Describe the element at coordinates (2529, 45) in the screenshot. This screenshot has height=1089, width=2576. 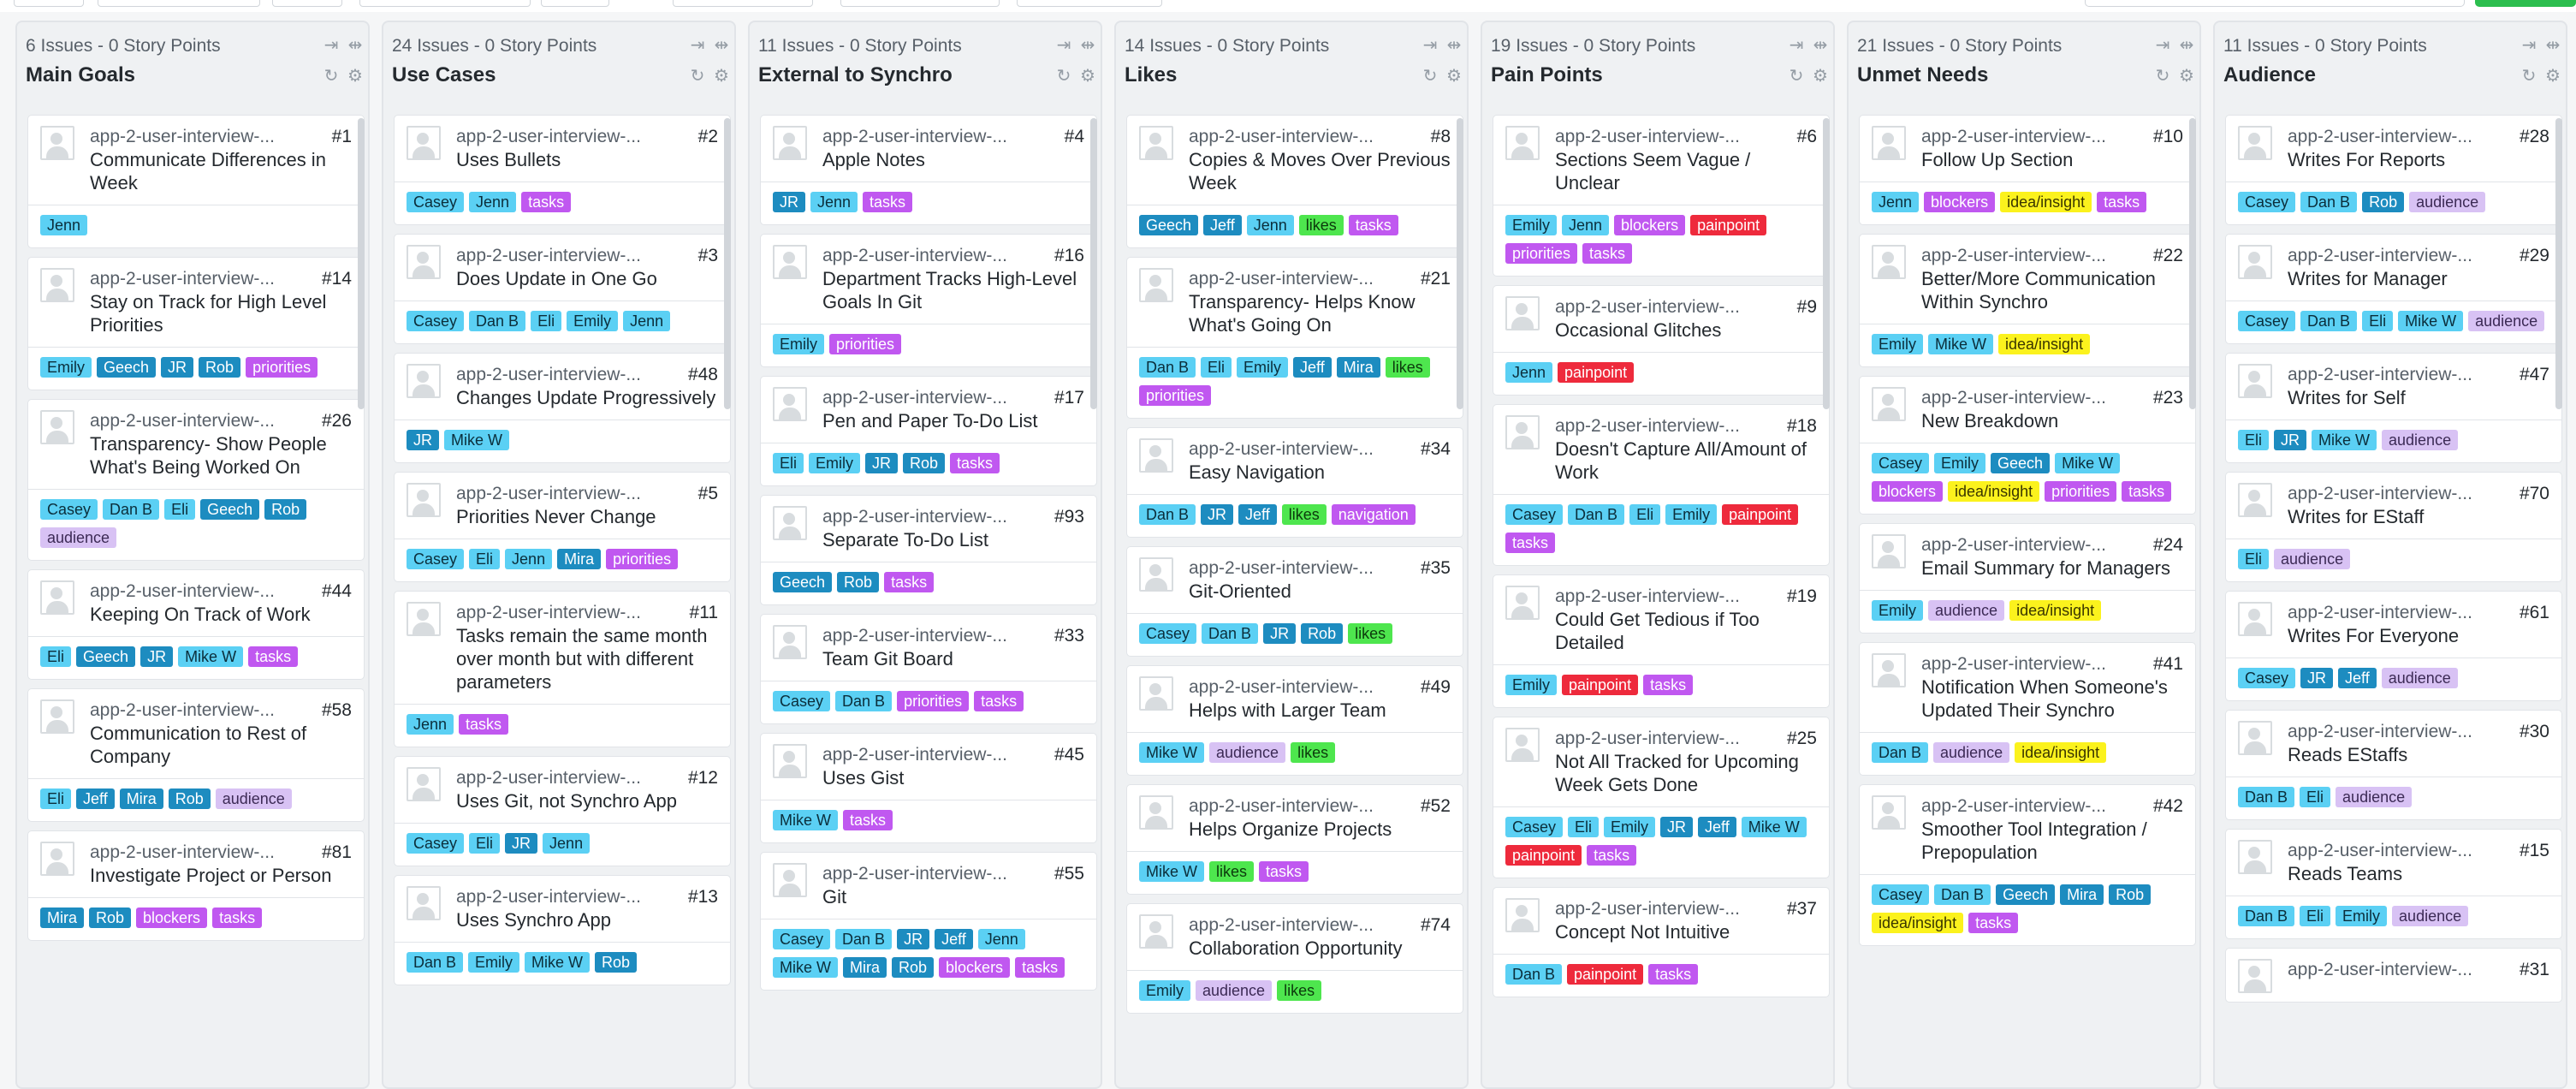
I see `expand-icon: ⇥` at that location.